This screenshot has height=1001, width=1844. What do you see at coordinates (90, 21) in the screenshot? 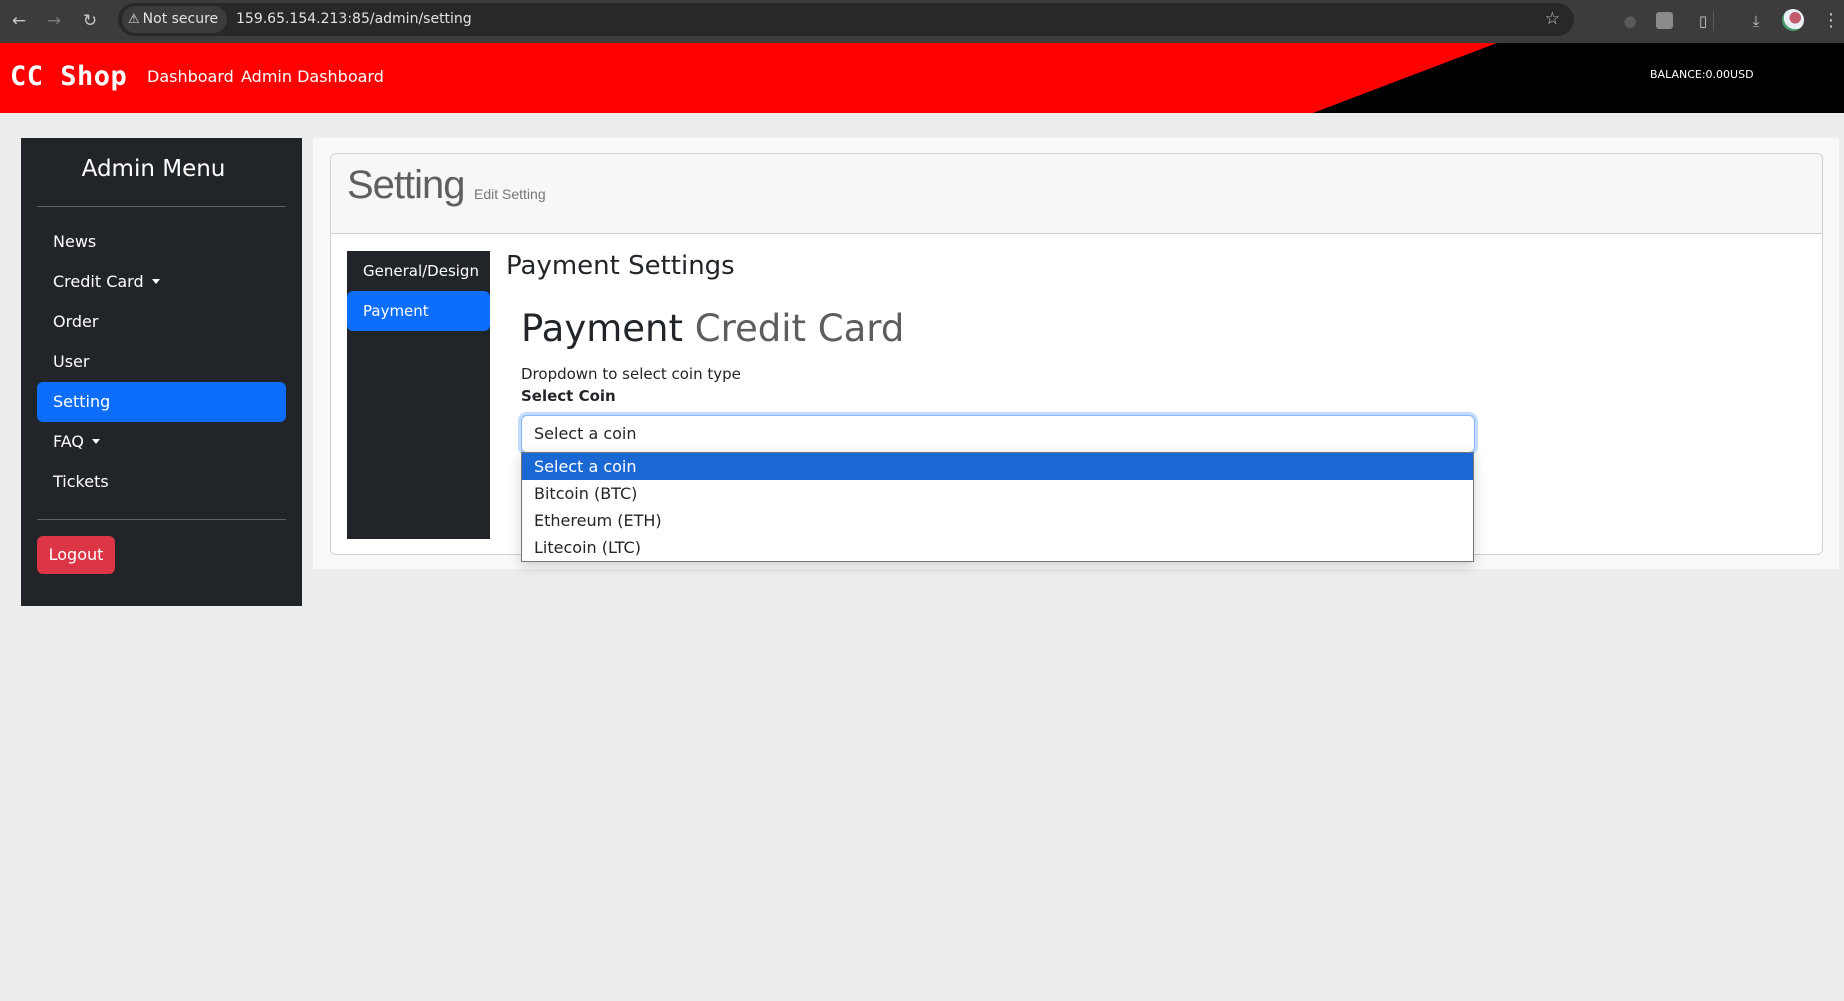
I see `reload-icon: ↻` at bounding box center [90, 21].